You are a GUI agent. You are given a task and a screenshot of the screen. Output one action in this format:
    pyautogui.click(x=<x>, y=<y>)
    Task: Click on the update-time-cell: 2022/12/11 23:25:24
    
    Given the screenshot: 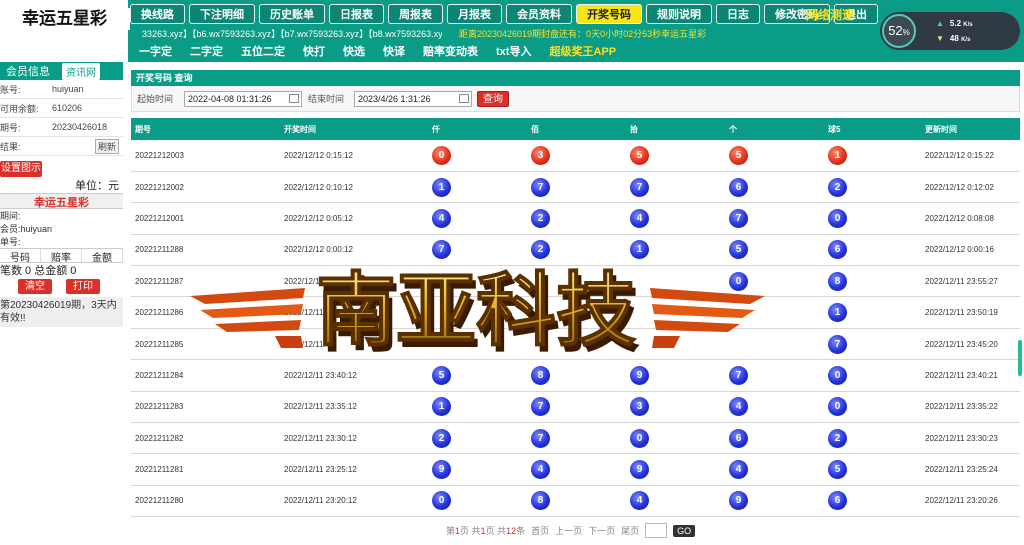 What is the action you would take?
    pyautogui.click(x=970, y=469)
    